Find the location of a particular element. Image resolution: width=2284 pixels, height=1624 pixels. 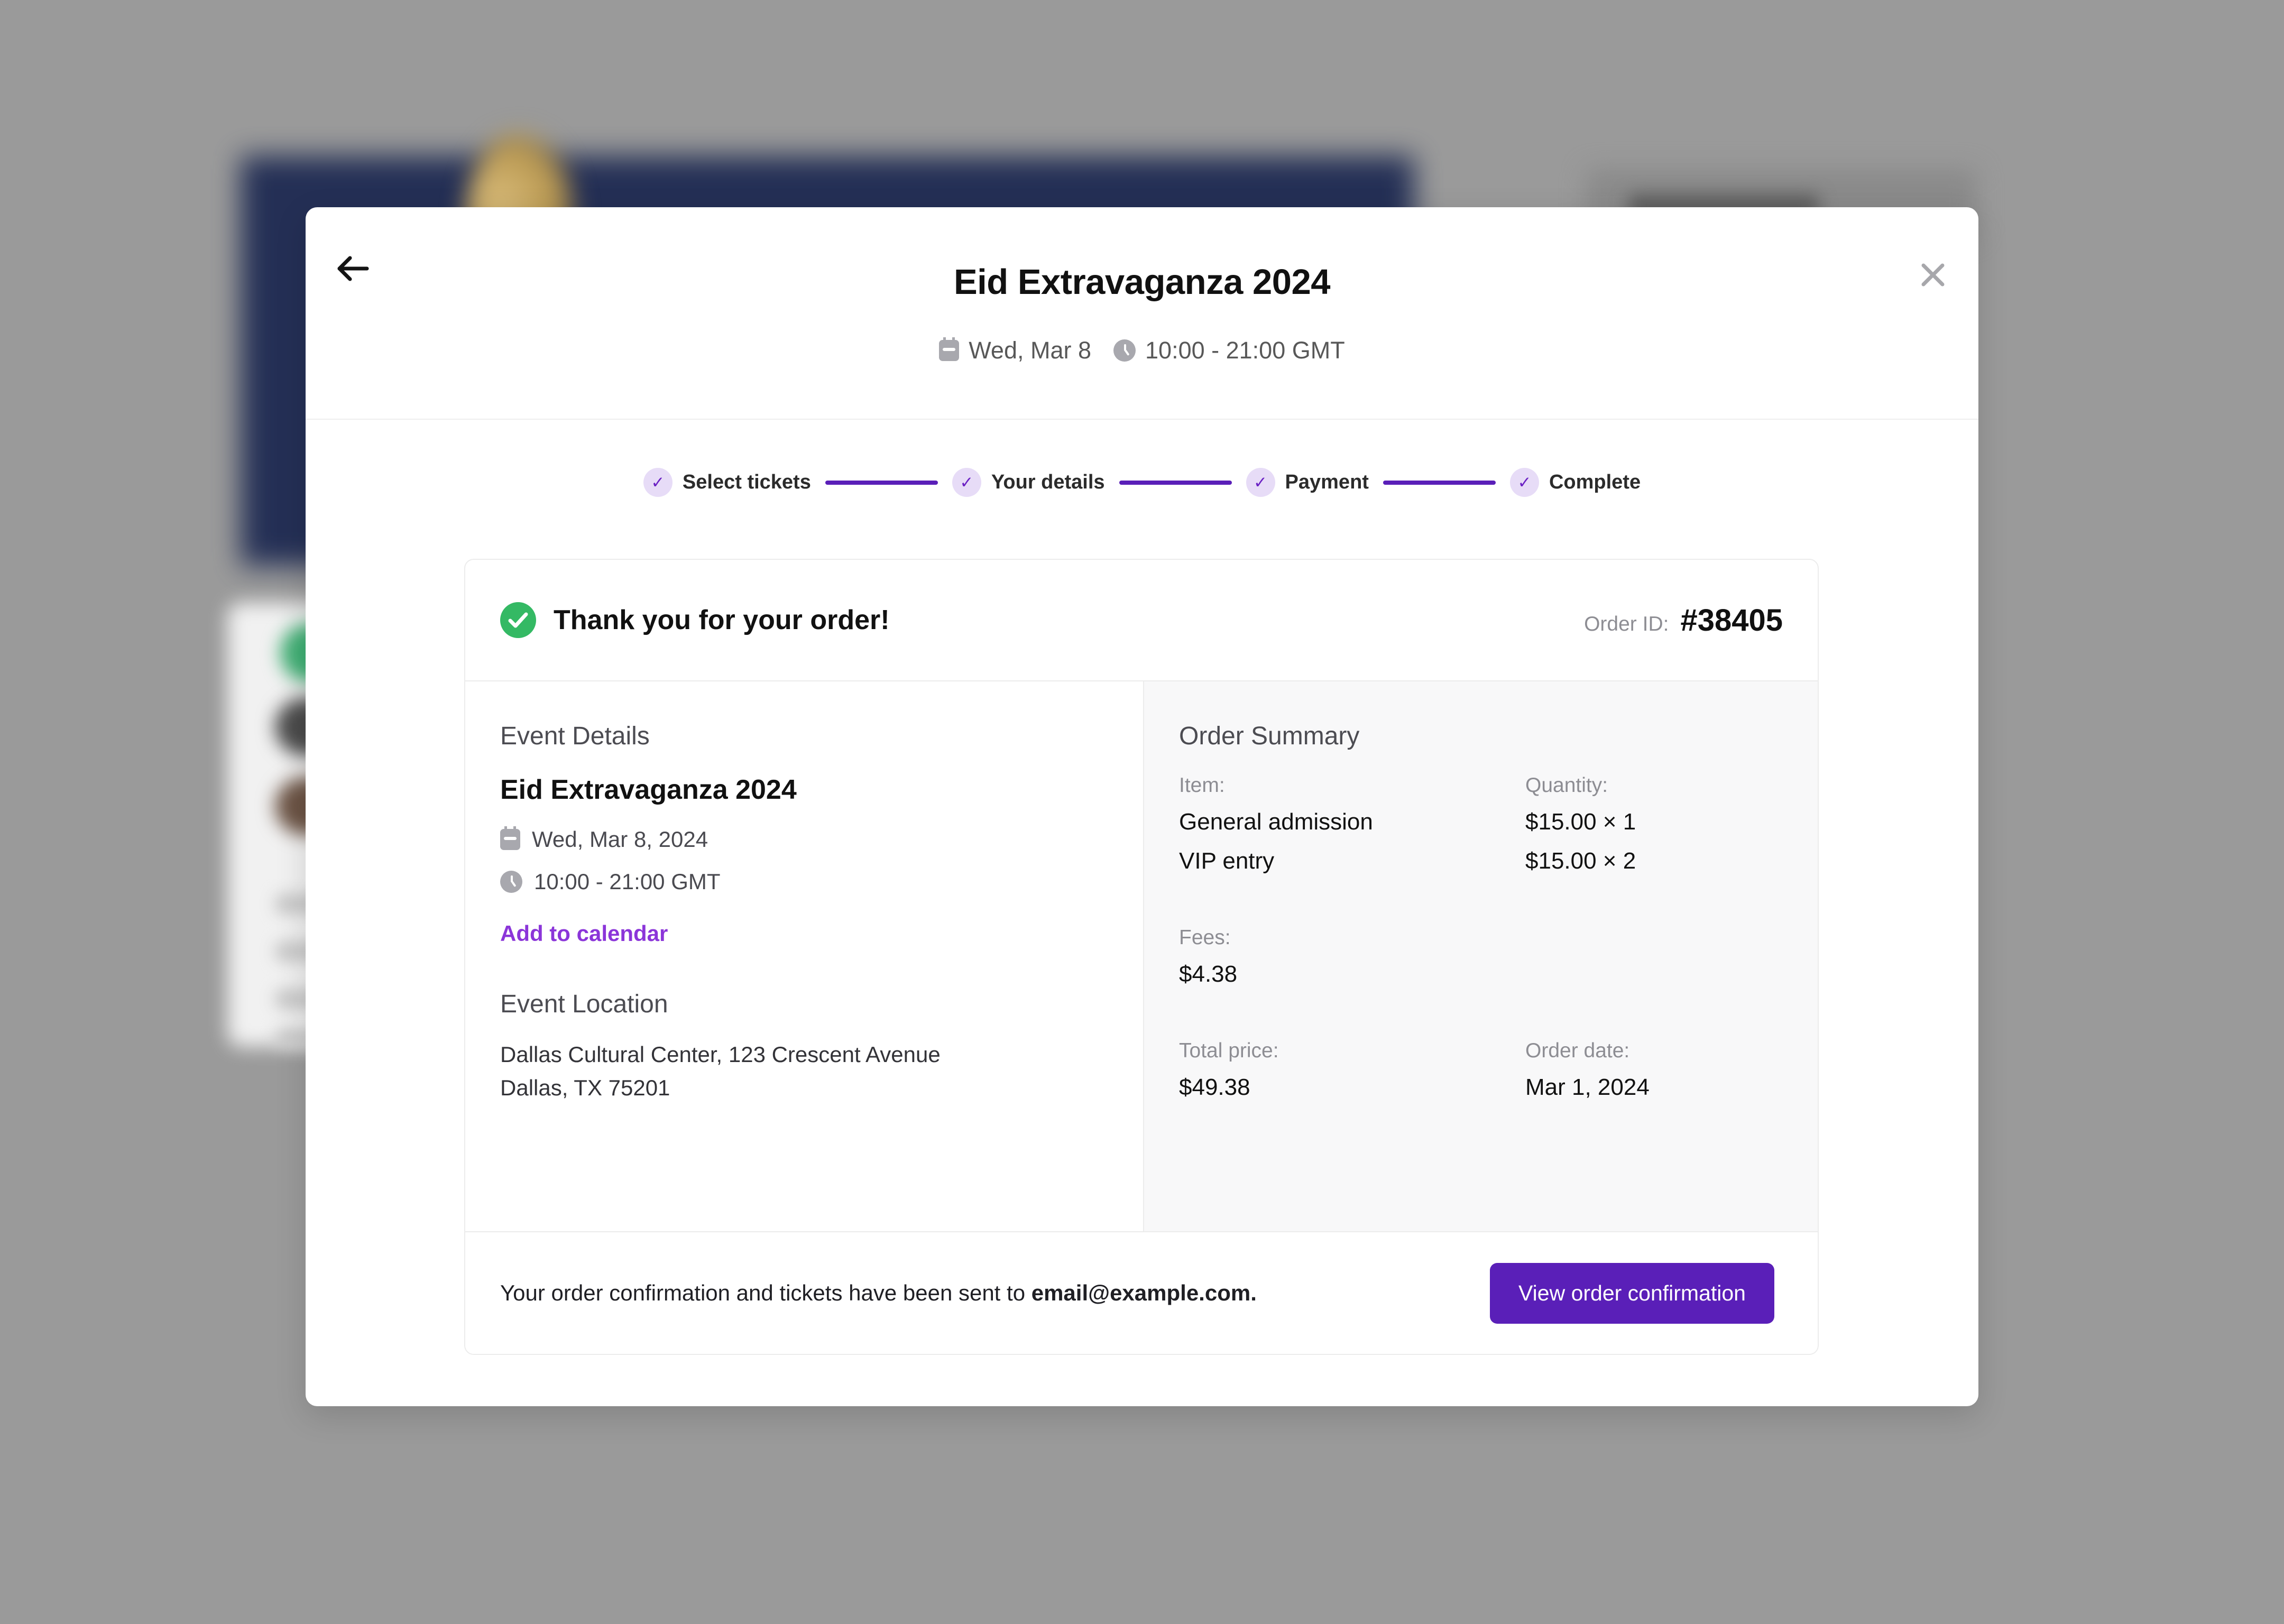

quantity-column-header: Quantity: is located at coordinates (1566, 785).